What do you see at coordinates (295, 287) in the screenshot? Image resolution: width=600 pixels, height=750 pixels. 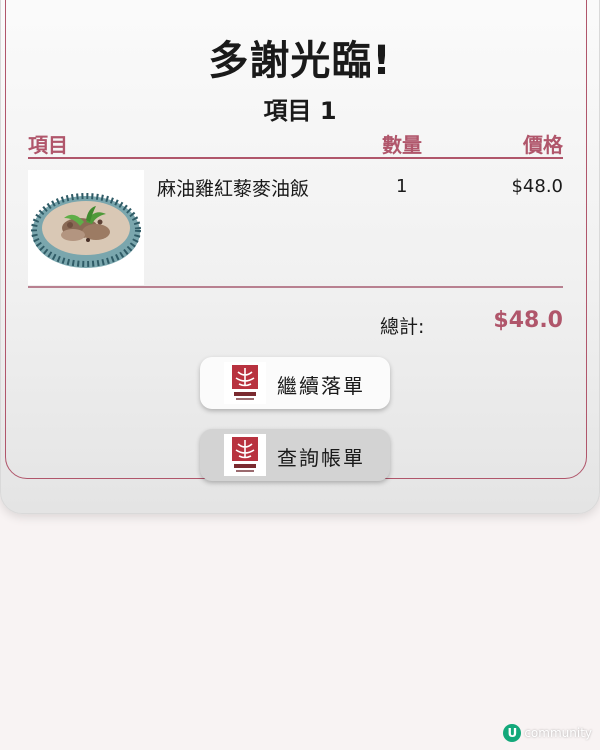 I see `row-divider` at bounding box center [295, 287].